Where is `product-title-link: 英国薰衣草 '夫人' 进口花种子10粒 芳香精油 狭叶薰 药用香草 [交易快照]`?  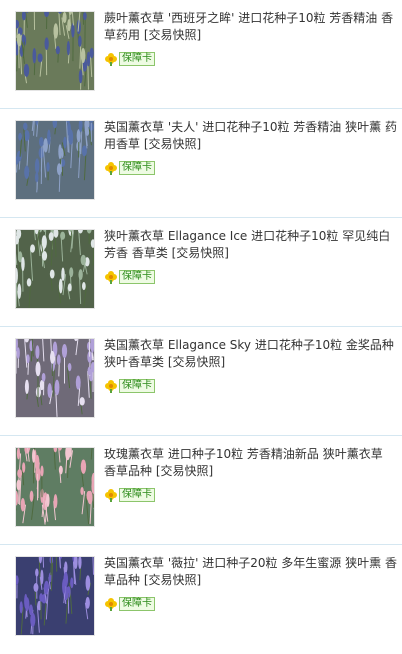
product-title-link: 英国薰衣草 '夫人' 进口花种子10粒 芳香精油 狭叶薰 药用香草 [交易快照] is located at coordinates (250, 136).